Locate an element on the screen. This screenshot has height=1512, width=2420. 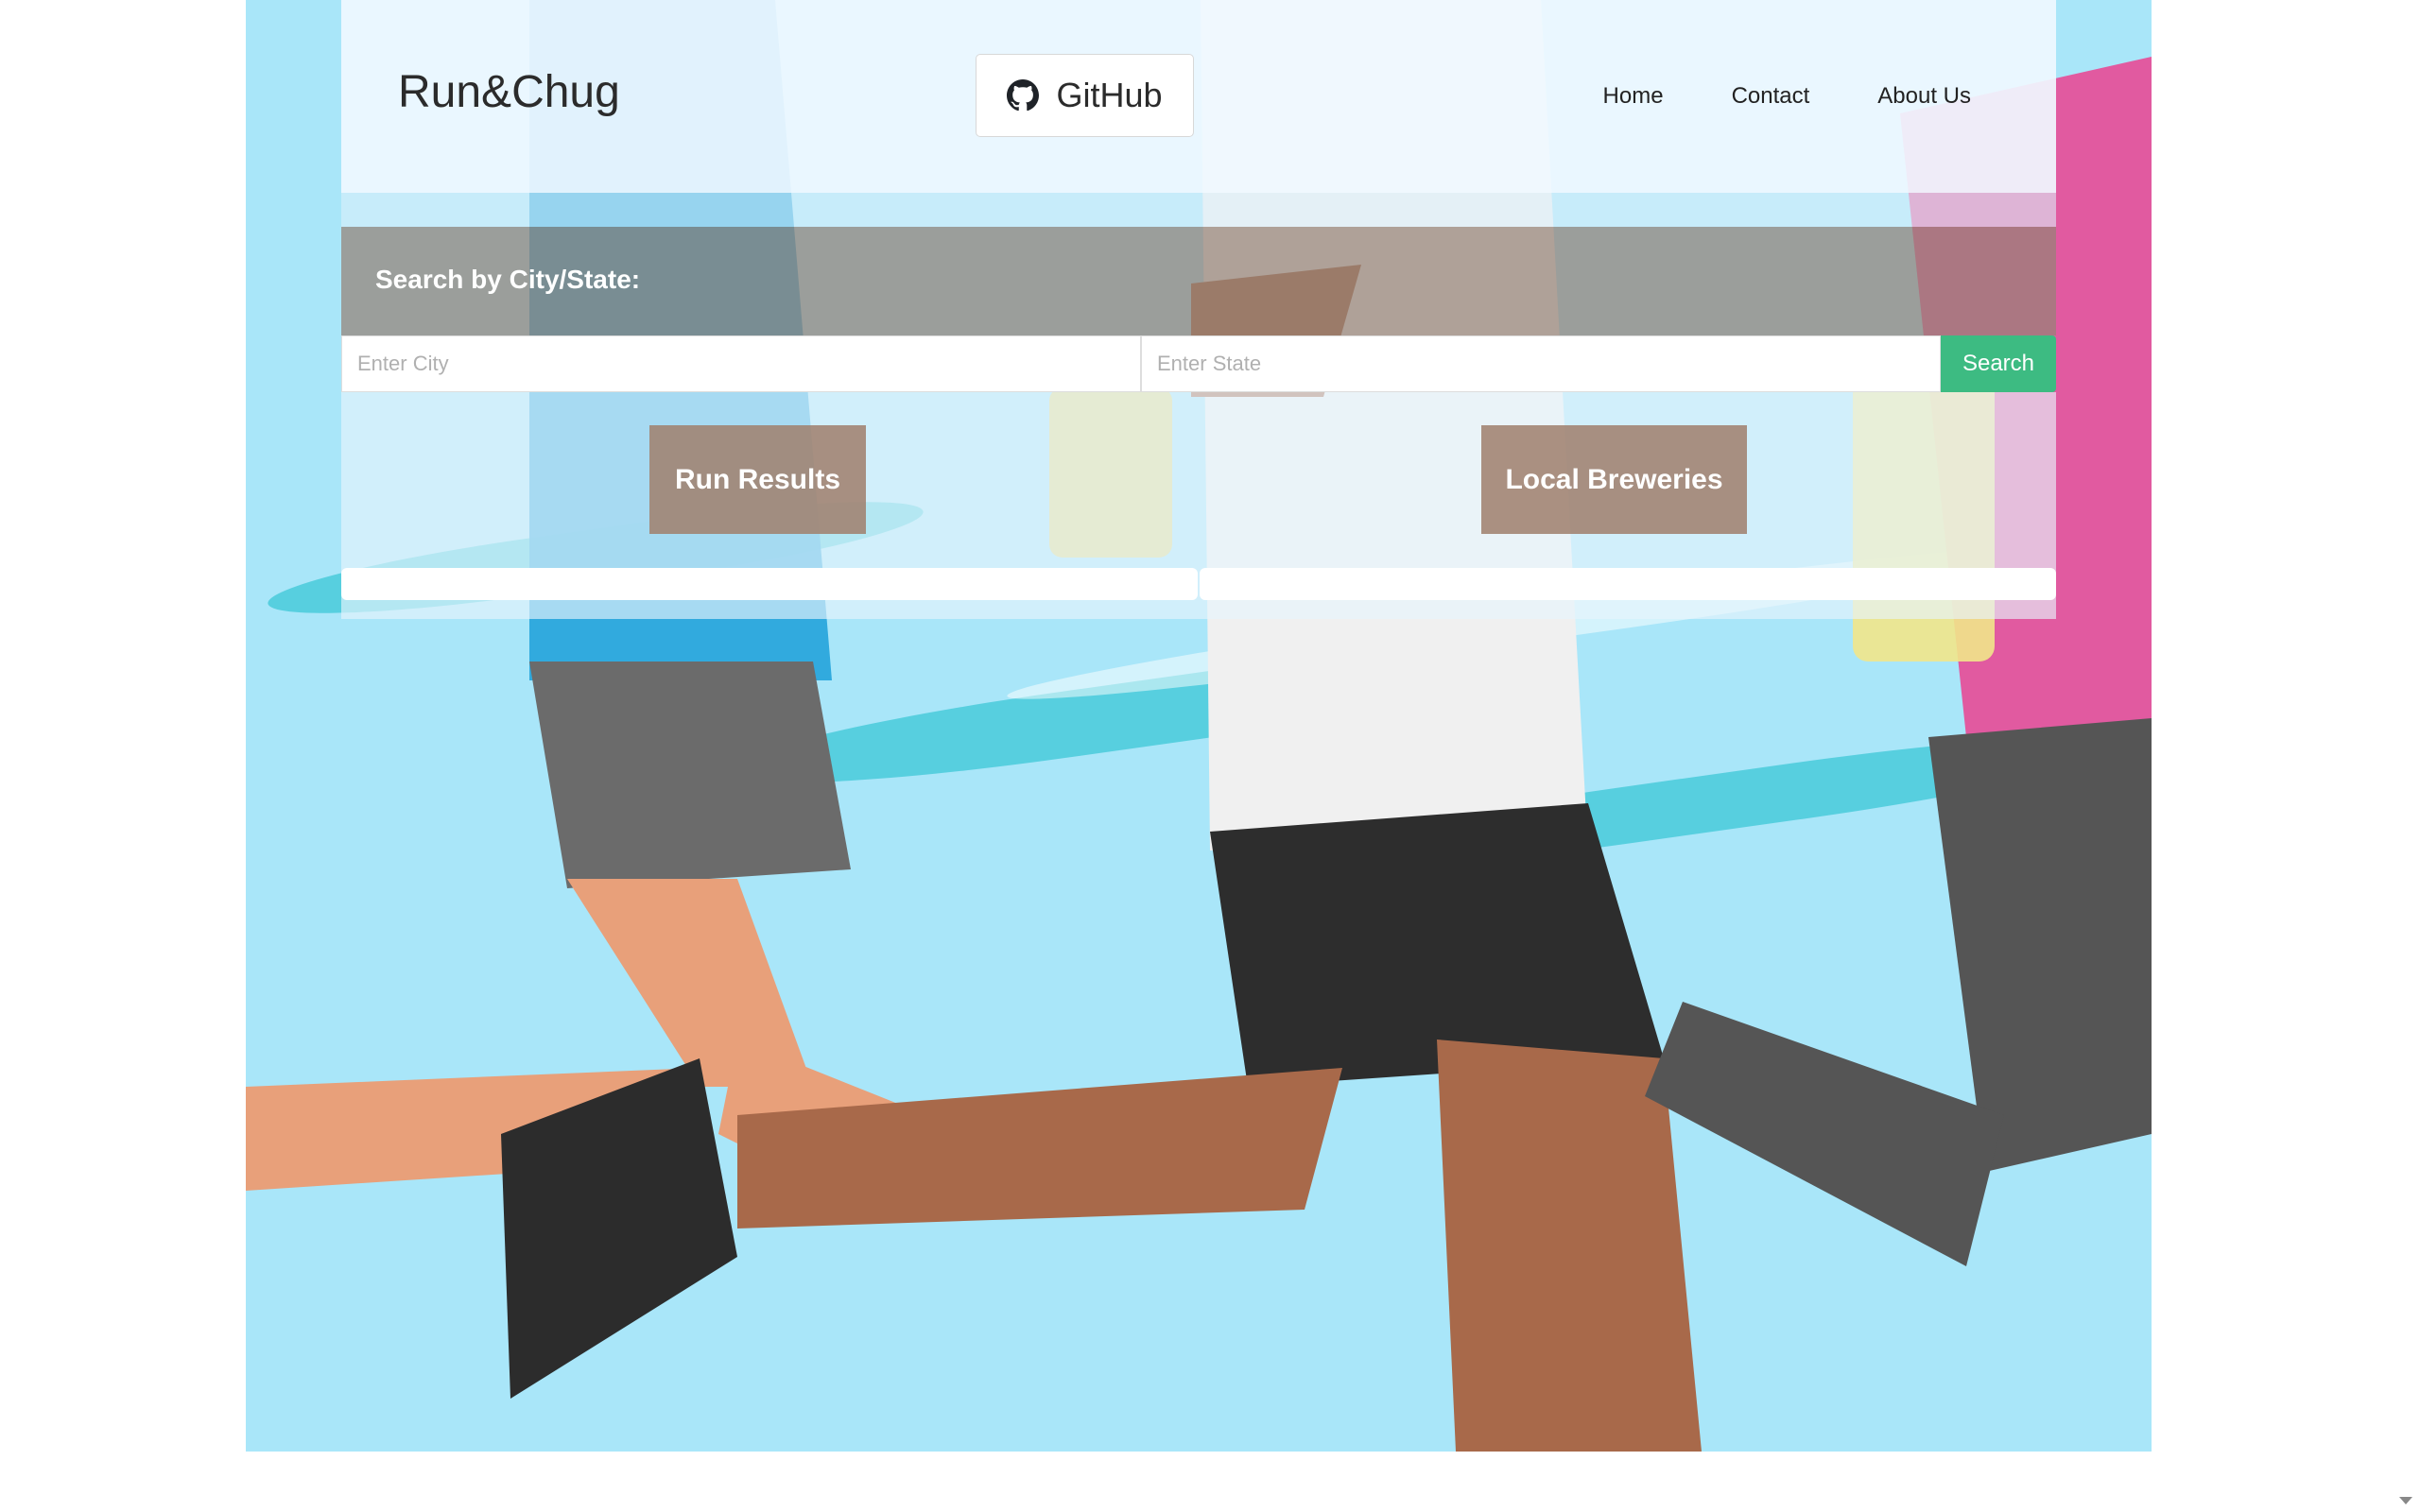
github-icon is located at coordinates (1023, 95).